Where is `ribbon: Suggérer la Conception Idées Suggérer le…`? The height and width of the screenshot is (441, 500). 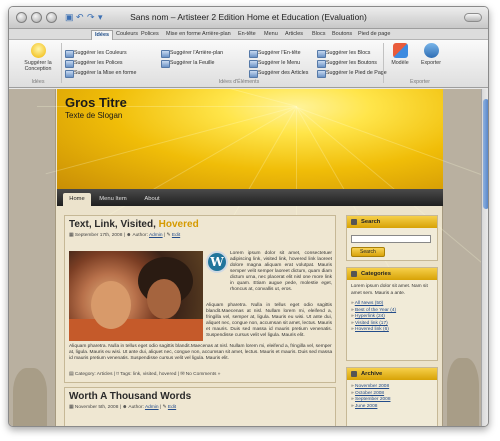
ribbon: Suggérer la Conception Idées Suggérer le… is located at coordinates (248, 64).